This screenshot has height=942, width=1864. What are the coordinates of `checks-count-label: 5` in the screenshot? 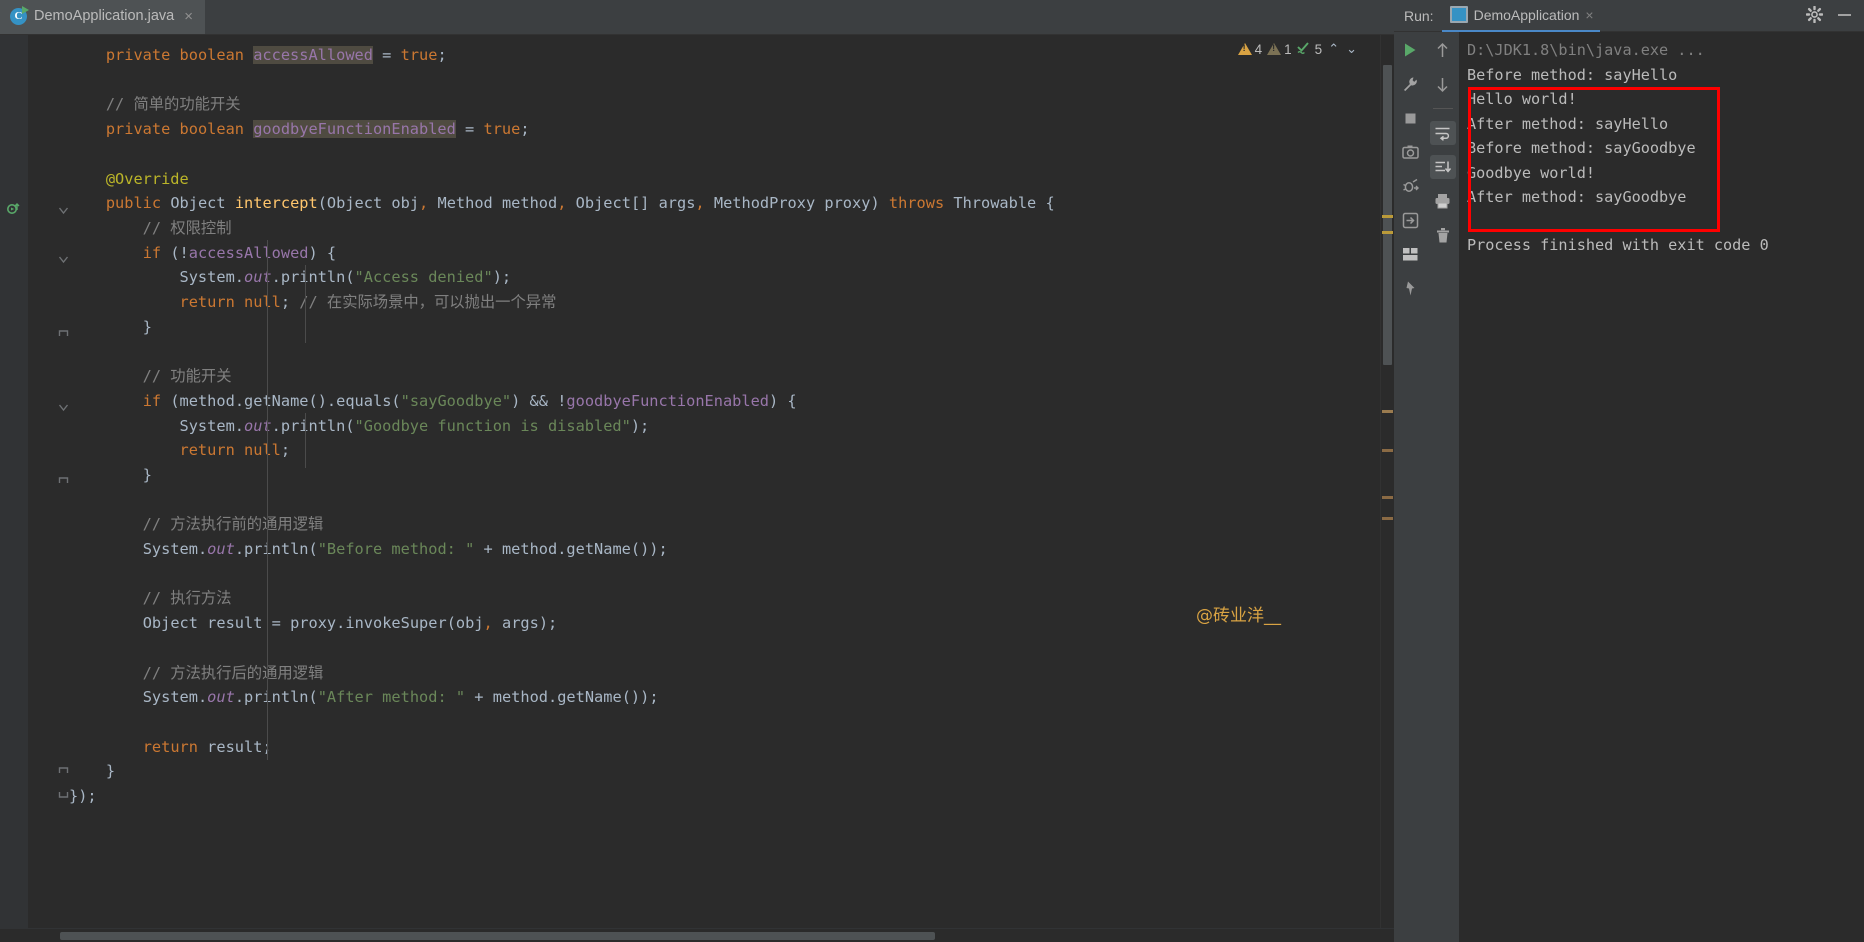 It's located at (1318, 49).